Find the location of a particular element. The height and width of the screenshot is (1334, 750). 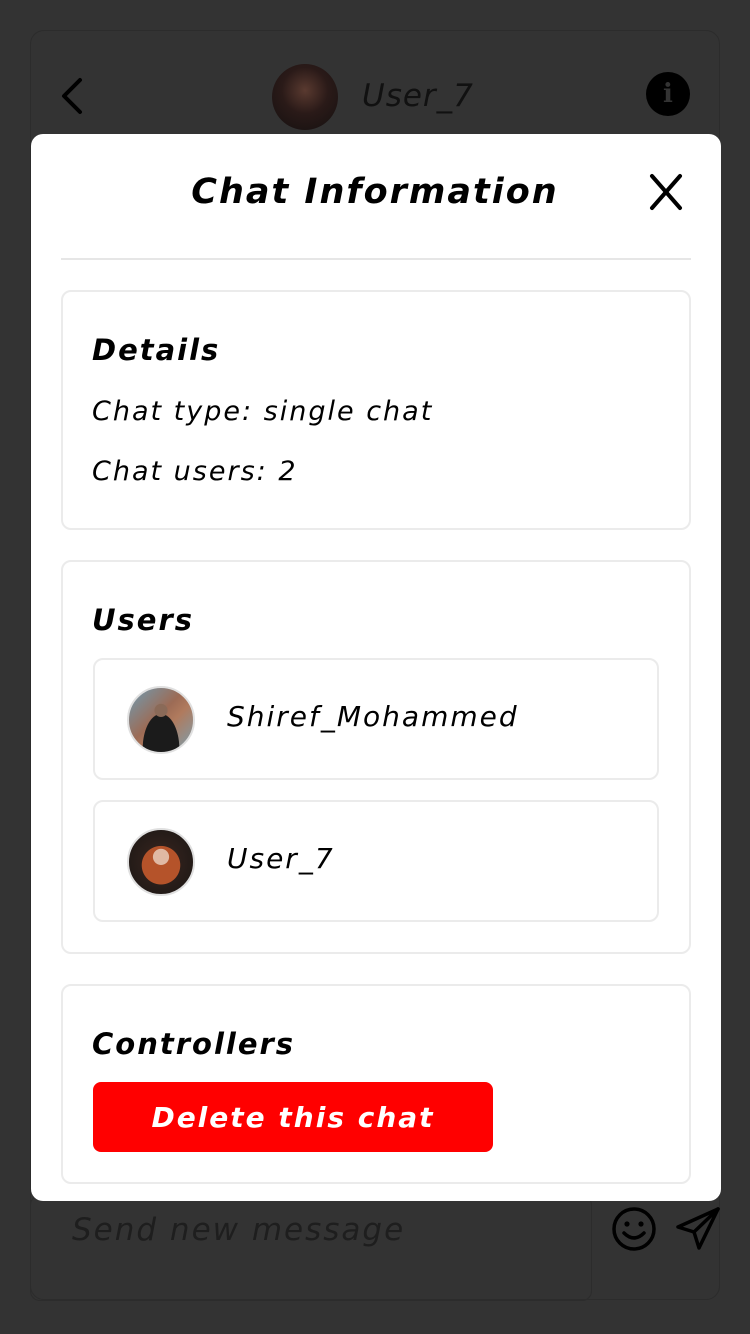

delete-chat-button: Delete this chat is located at coordinates (293, 1117).